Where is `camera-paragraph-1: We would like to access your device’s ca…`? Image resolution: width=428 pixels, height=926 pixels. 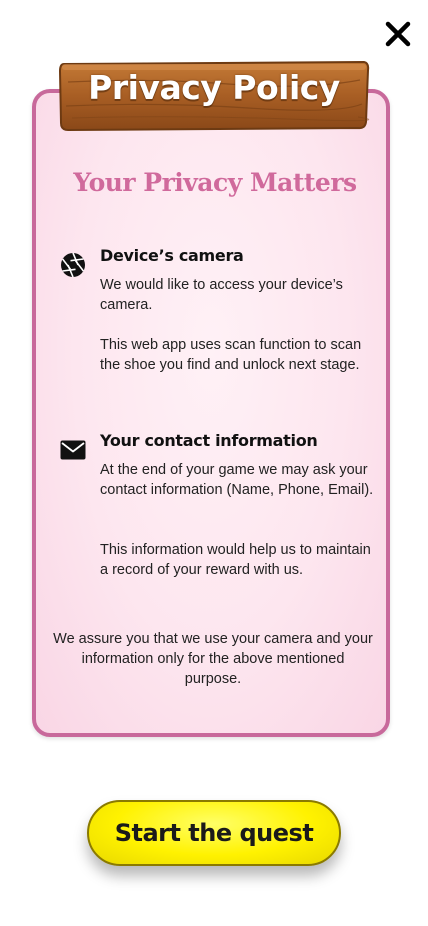
camera-paragraph-1: We would like to access your device’s ca… is located at coordinates (221, 295).